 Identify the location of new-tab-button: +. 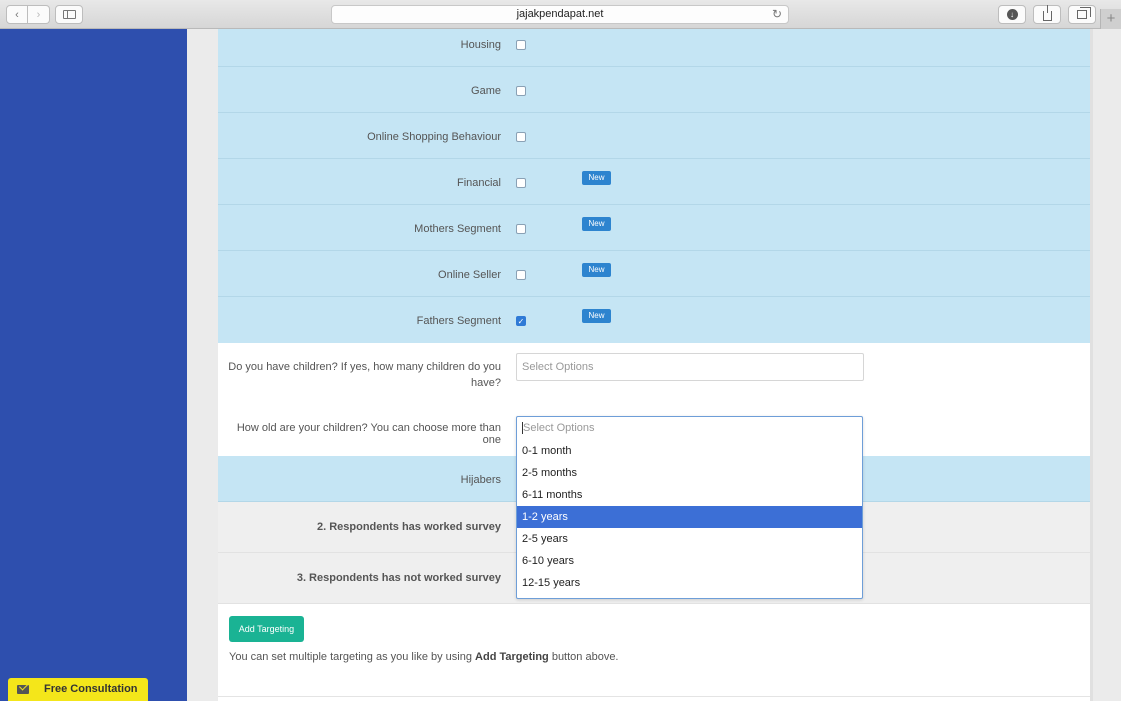
(1110, 19).